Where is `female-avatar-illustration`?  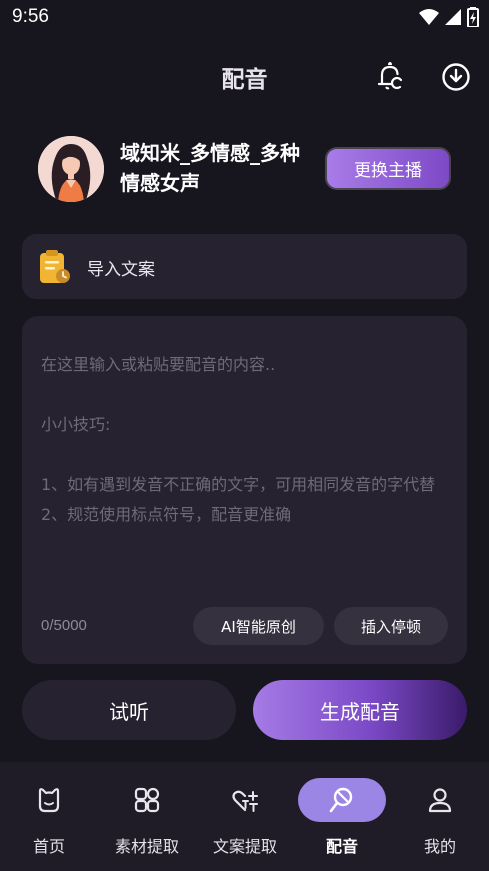
female-avatar-illustration is located at coordinates (71, 169).